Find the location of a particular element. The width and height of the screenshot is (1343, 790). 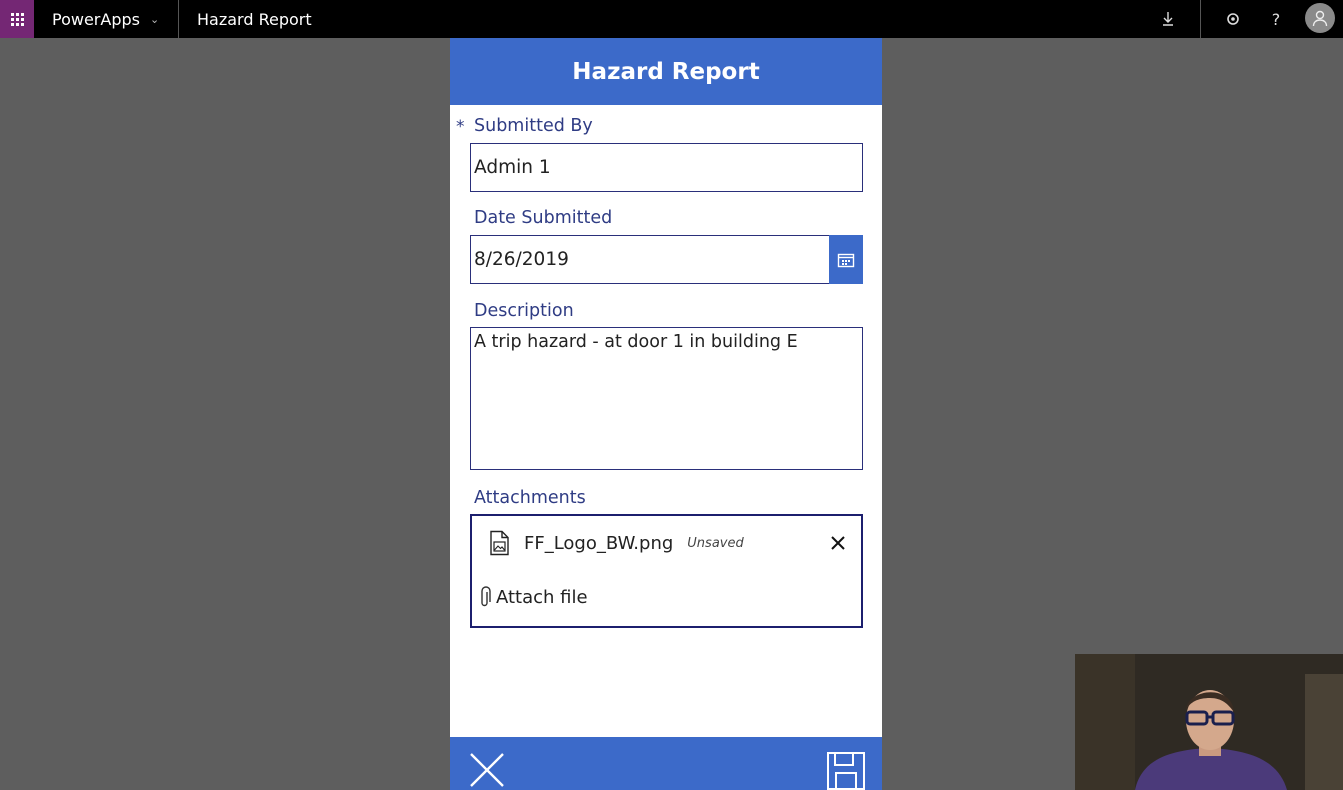

required-marker: * is located at coordinates (460, 127).